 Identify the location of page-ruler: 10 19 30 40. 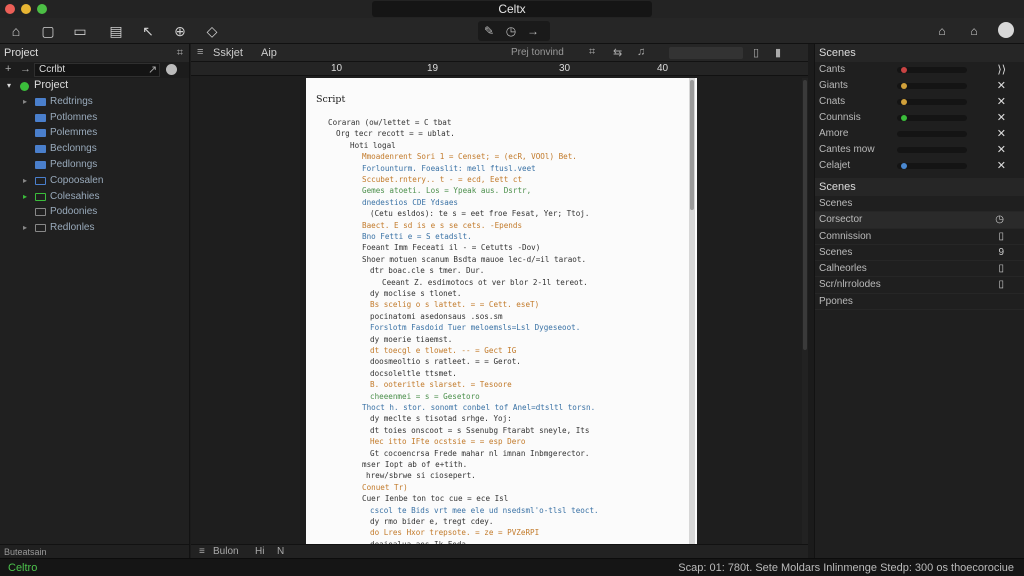
(499, 69).